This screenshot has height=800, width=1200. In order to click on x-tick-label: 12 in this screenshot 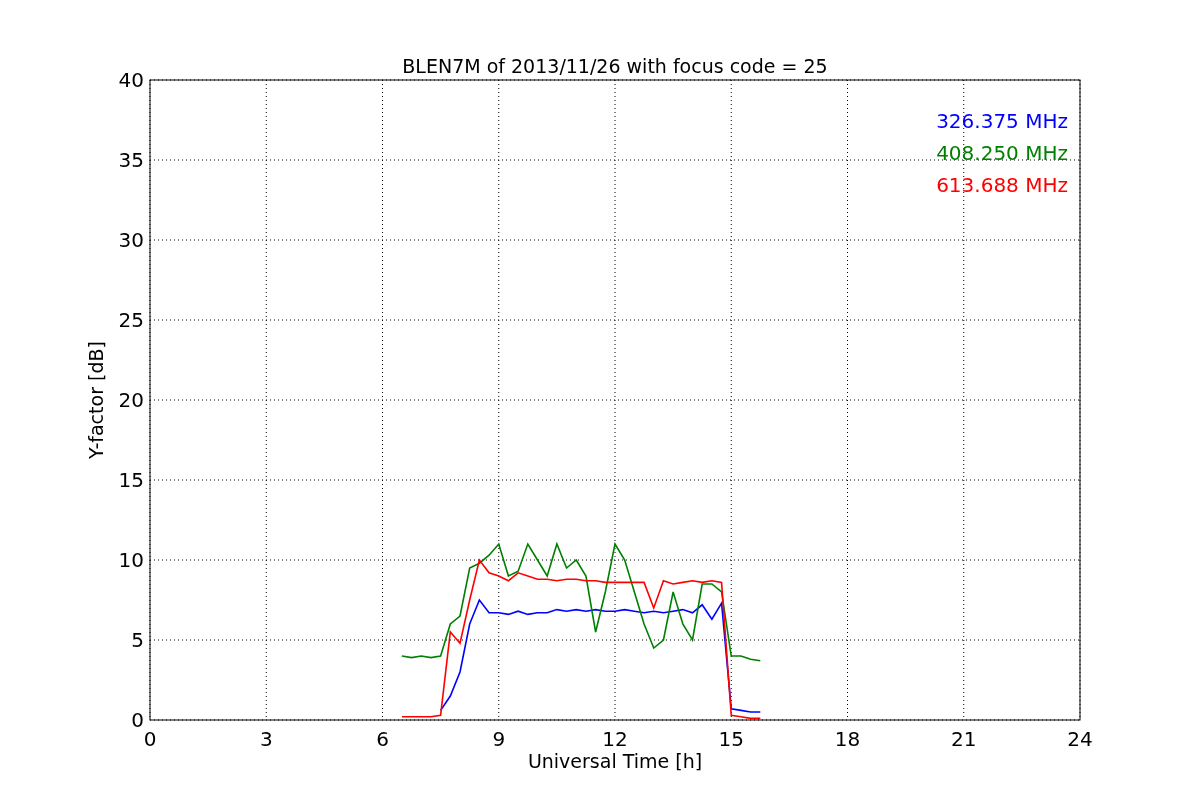, I will do `click(615, 739)`.